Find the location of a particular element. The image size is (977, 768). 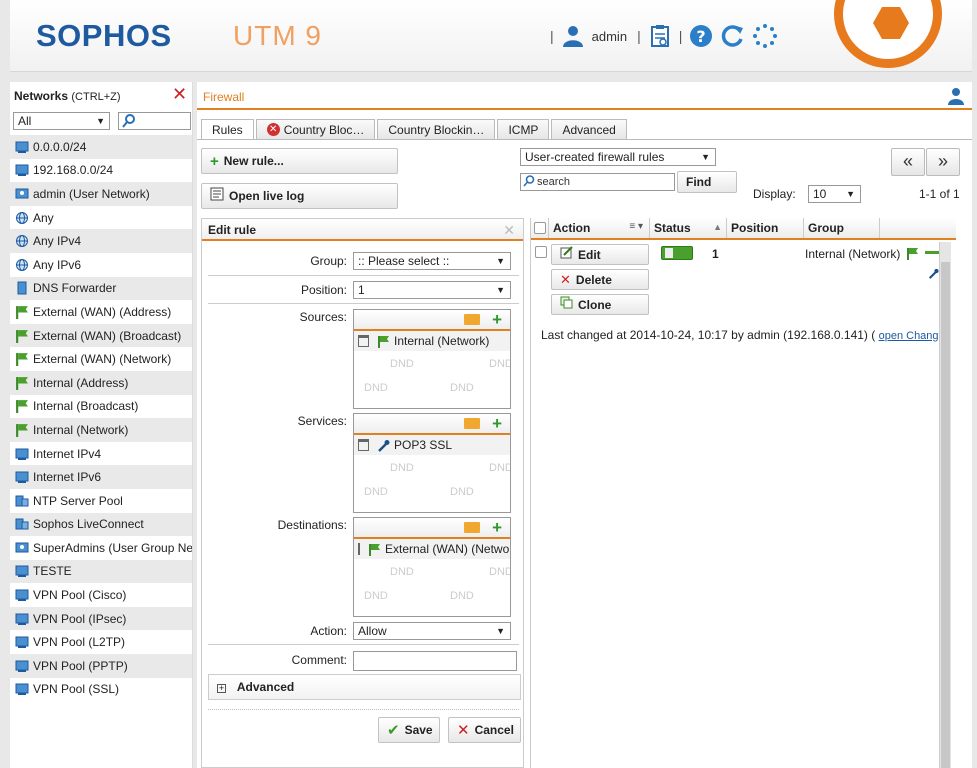

display-count-select: 10 ▼ is located at coordinates (834, 194).